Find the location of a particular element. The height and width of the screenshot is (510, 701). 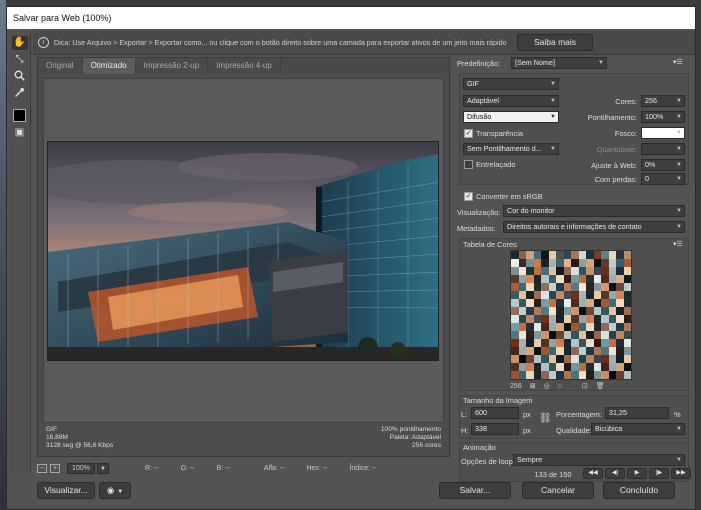

preset-dropdown: [Sem Nome] ▼ is located at coordinates (559, 63).